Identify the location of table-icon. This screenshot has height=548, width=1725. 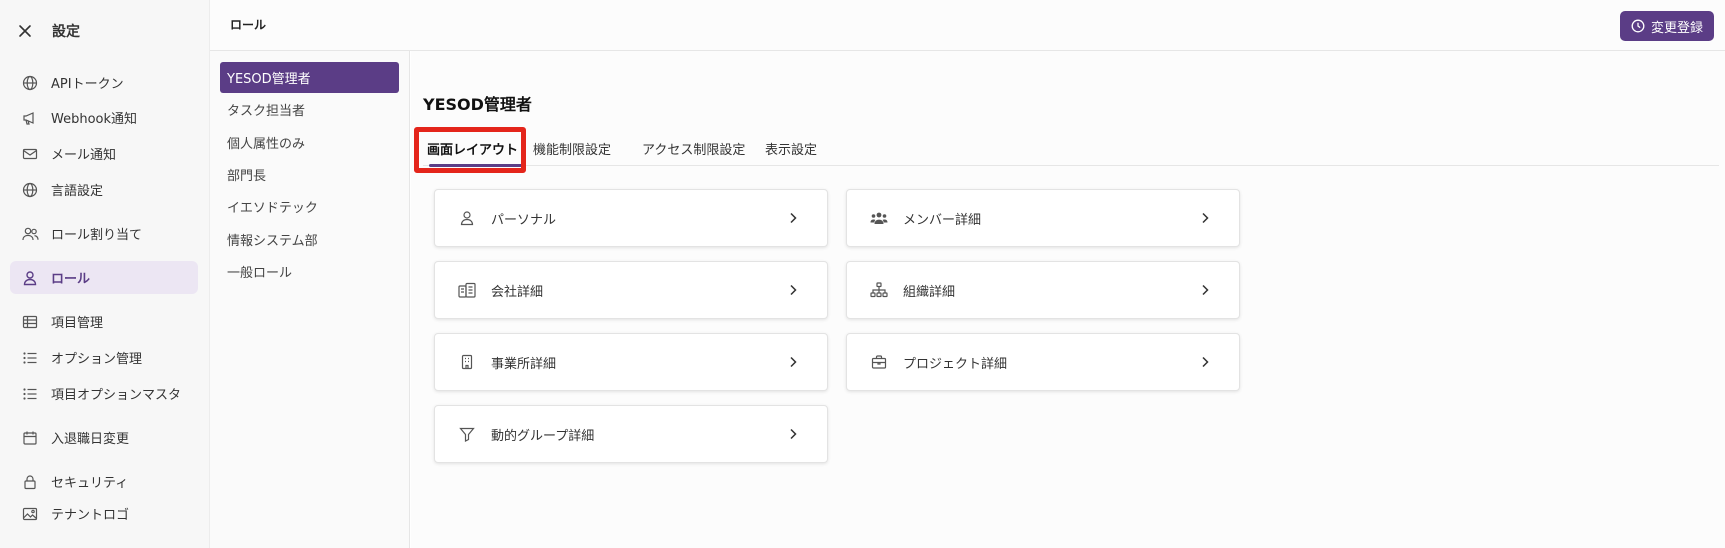
(30, 322).